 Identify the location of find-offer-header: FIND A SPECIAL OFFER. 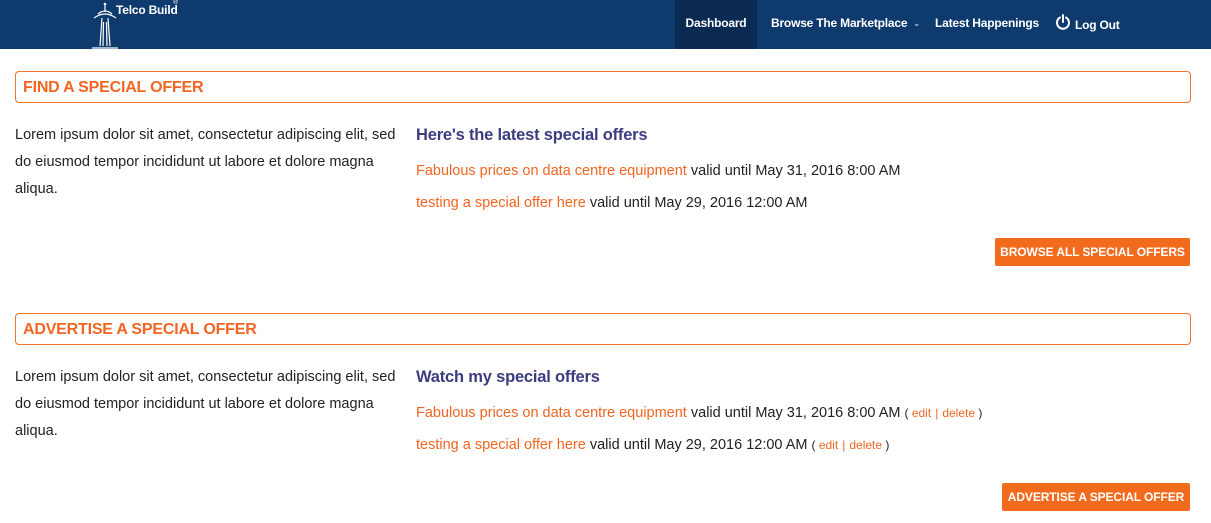
(603, 87).